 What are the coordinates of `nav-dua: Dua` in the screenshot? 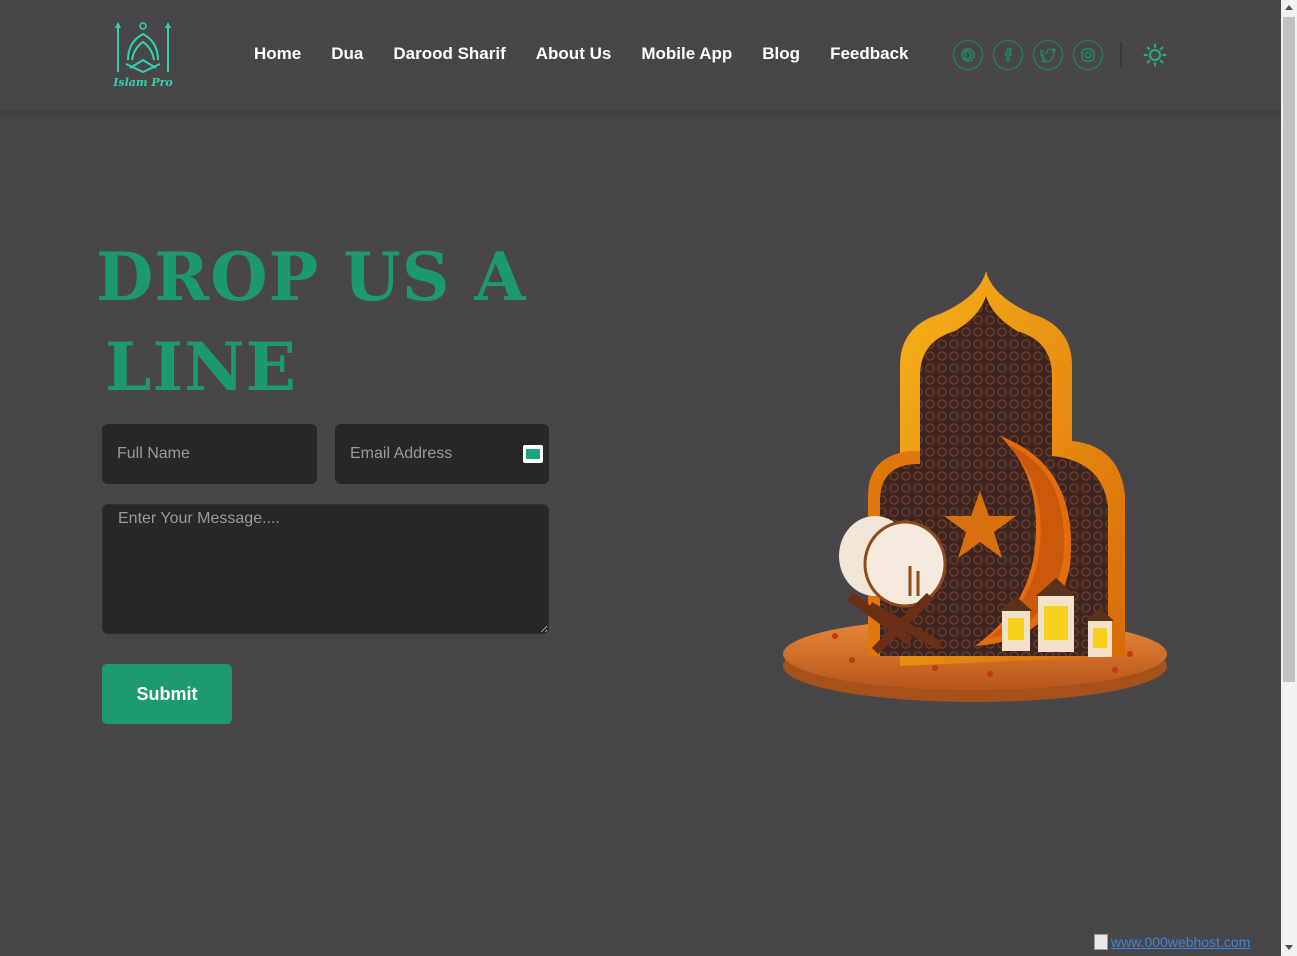 It's located at (347, 54).